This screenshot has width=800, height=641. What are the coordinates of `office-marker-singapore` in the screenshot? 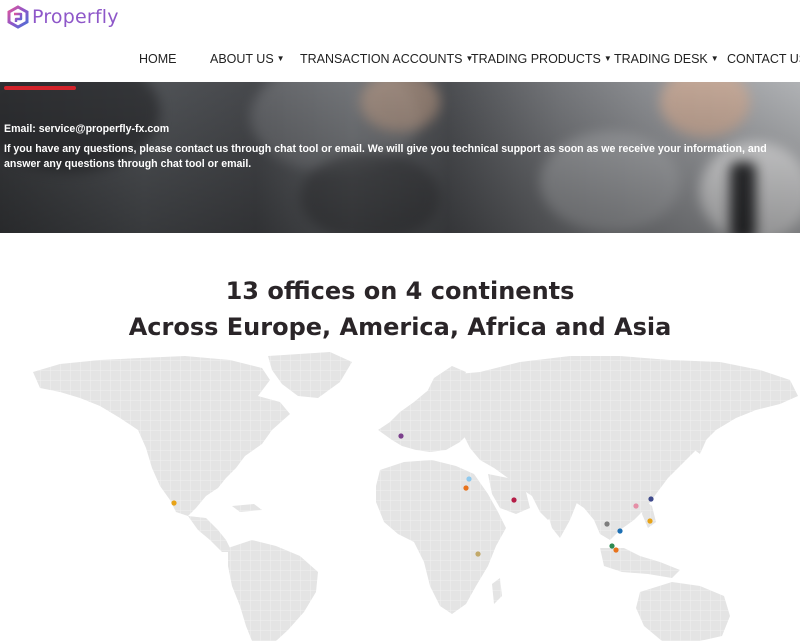 It's located at (616, 550).